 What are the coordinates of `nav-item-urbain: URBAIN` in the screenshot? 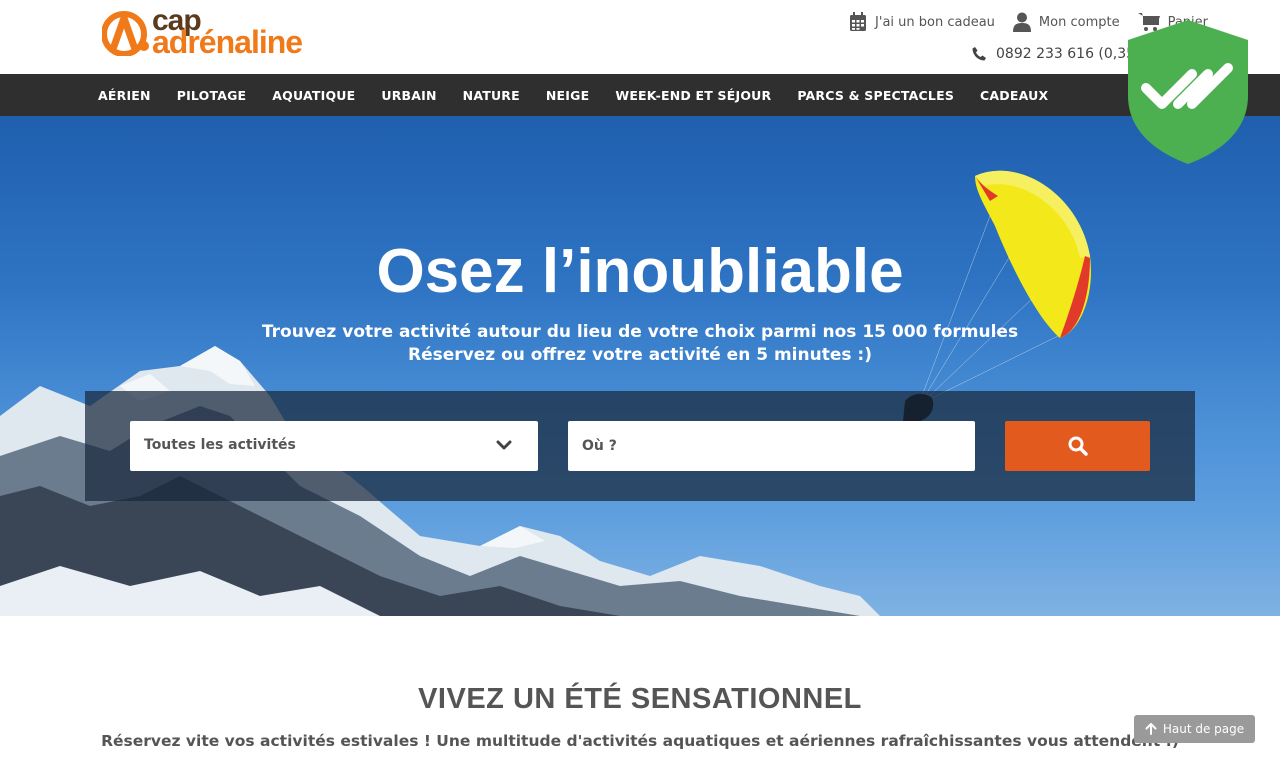 It's located at (408, 95).